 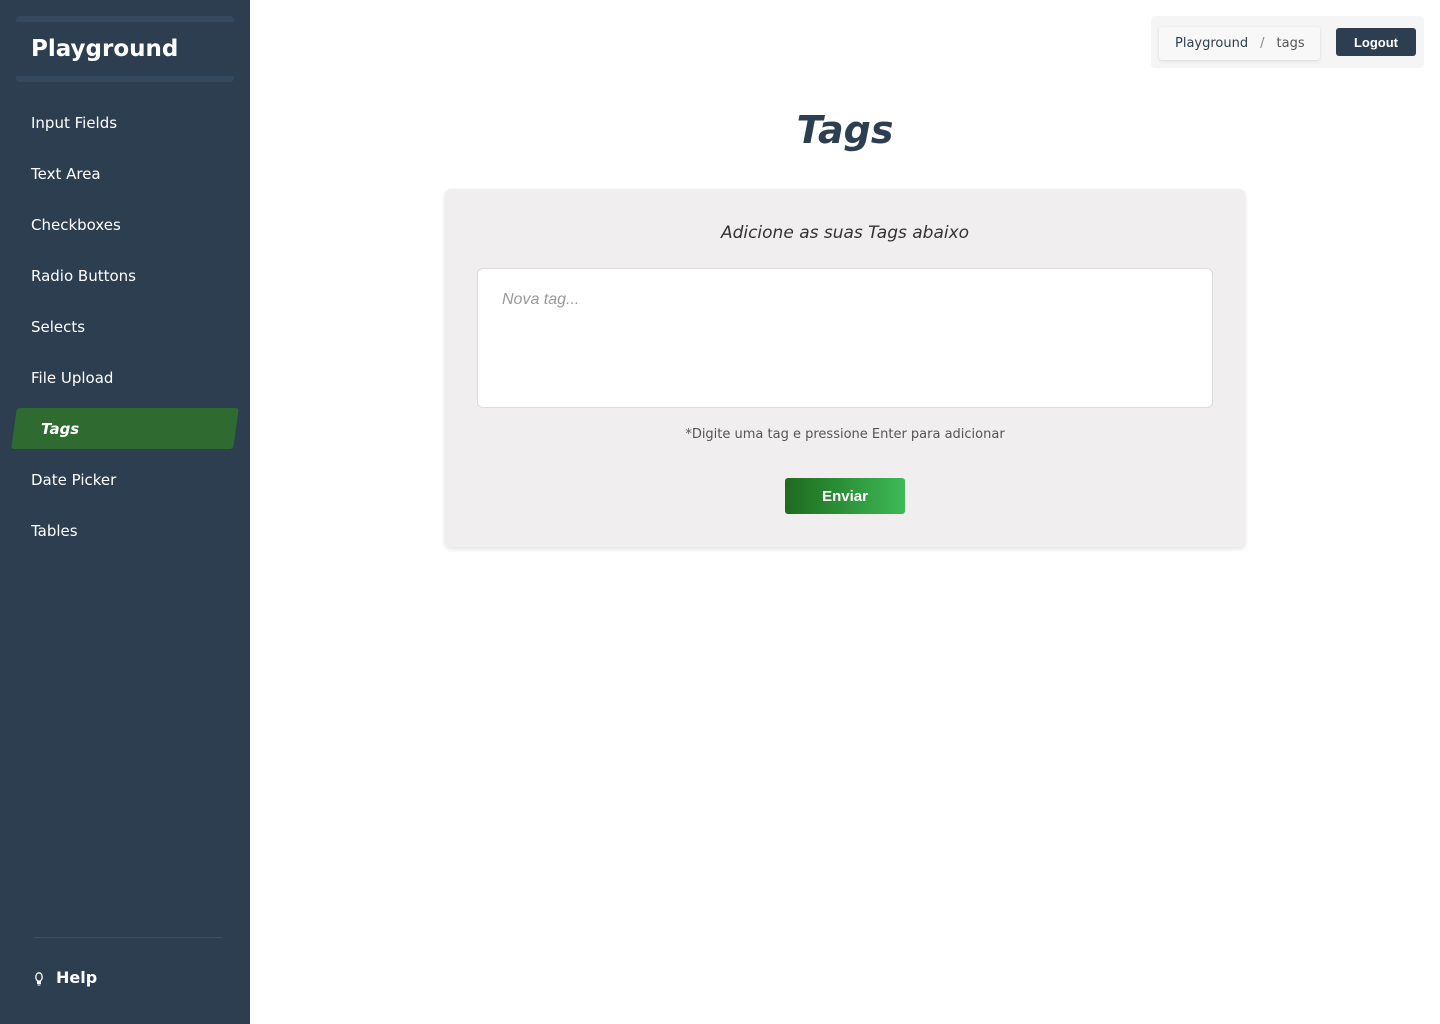 I want to click on breadcrumb: Playground / tags, so click(x=1239, y=43).